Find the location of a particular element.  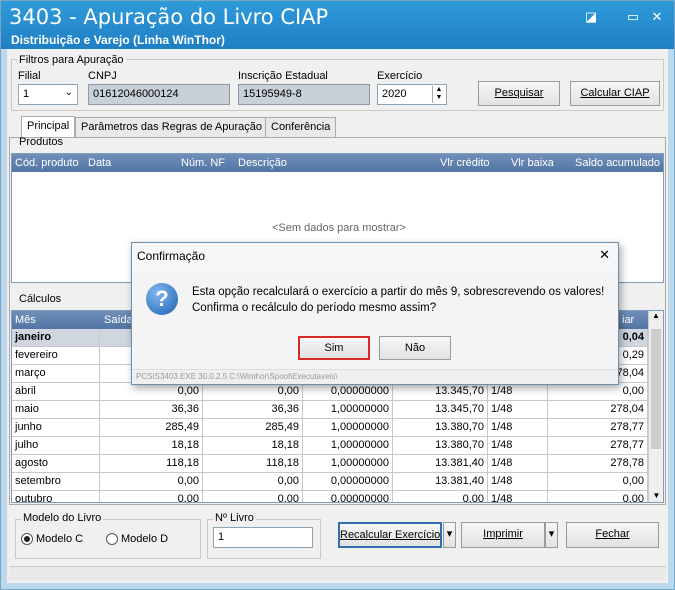

table-cell: maio is located at coordinates (56, 410).